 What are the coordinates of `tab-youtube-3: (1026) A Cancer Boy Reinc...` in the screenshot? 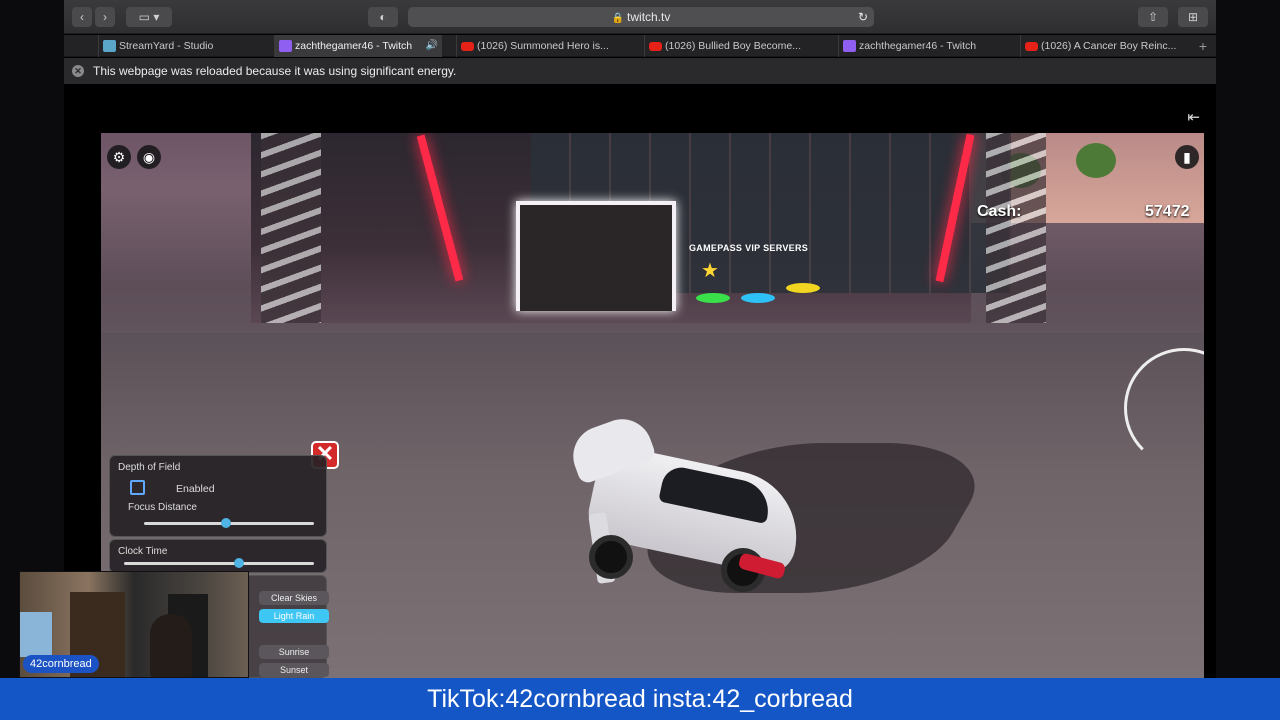 It's located at (1106, 46).